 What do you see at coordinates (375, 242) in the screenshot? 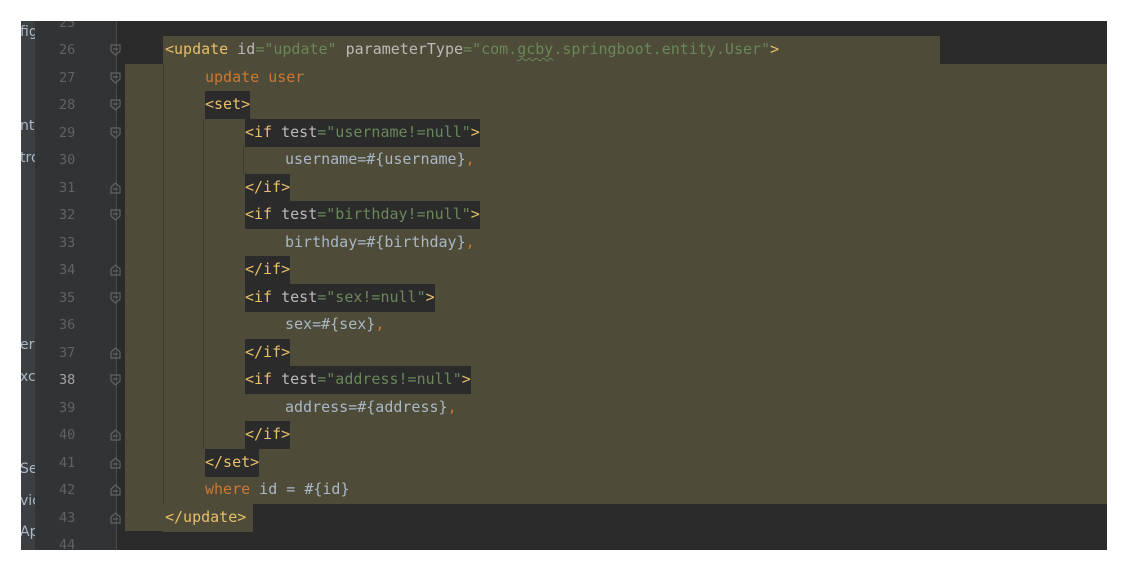
I see `sql-text: birthday=#{birthday}` at bounding box center [375, 242].